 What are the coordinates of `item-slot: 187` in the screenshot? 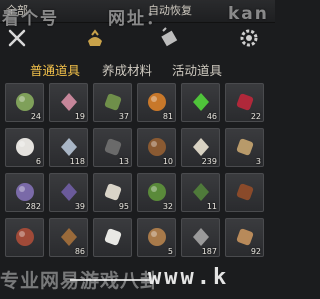 It's located at (200, 237).